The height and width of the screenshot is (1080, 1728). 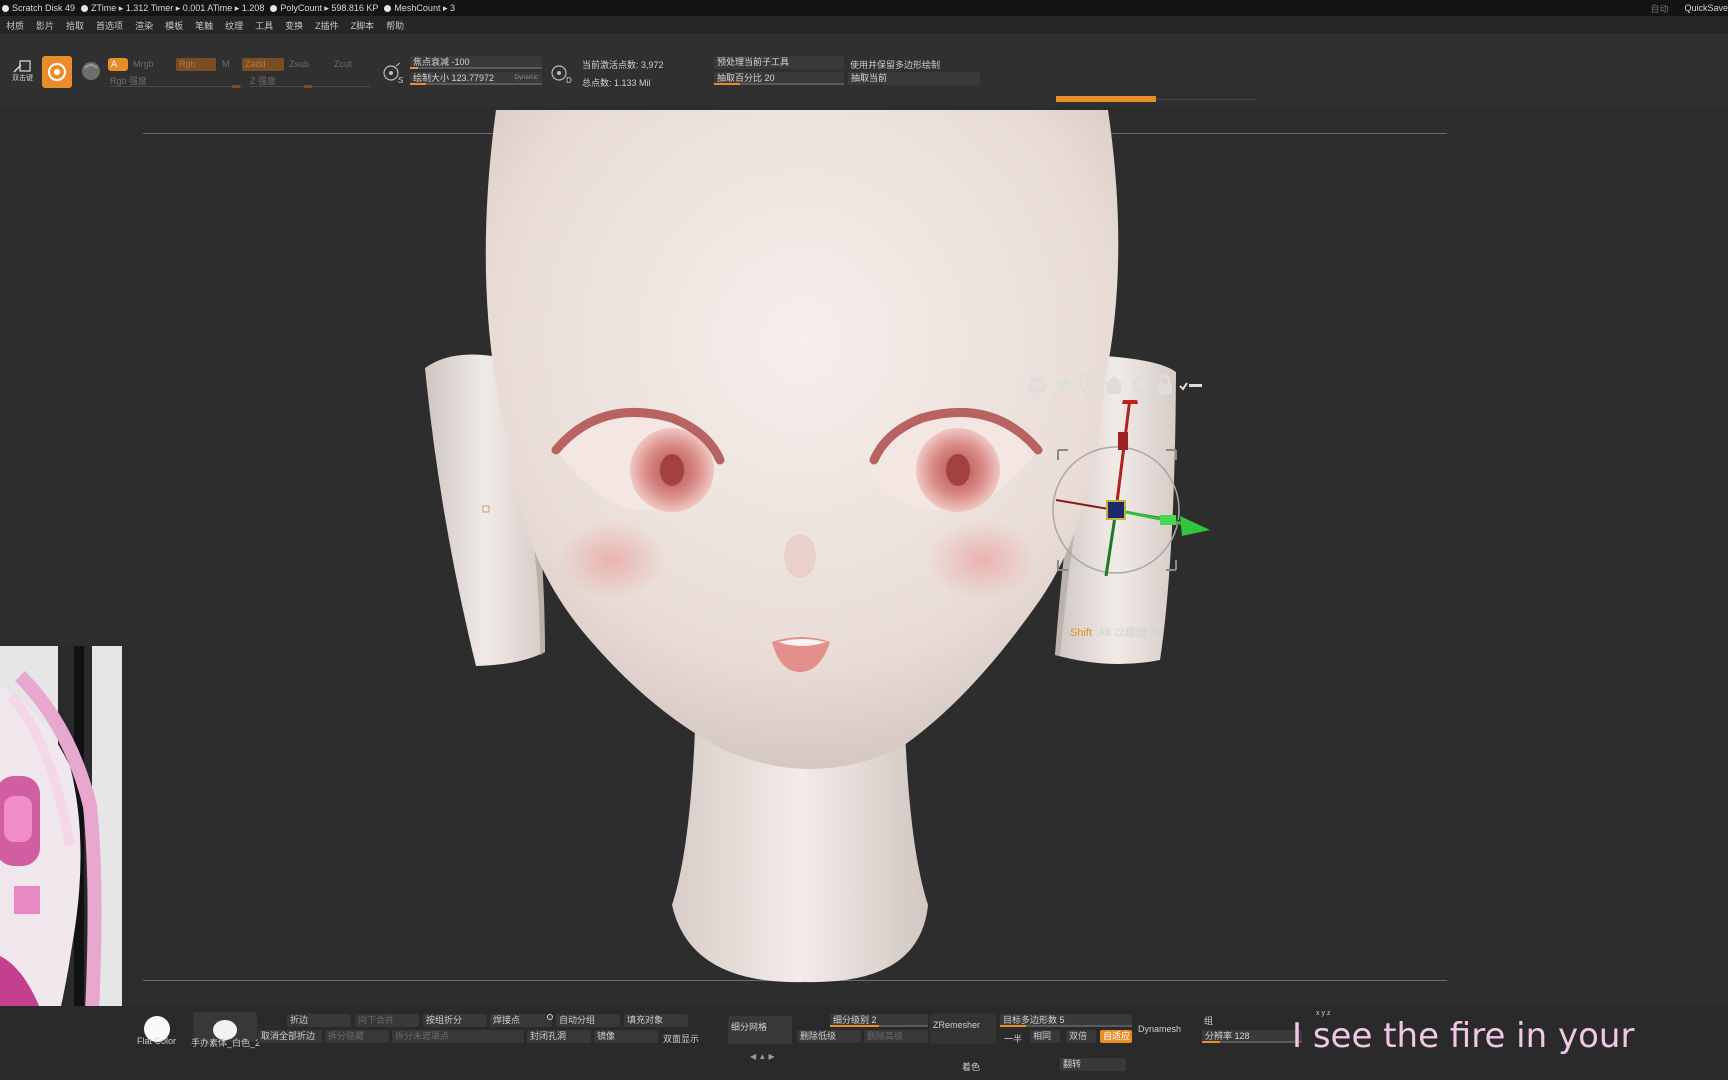 I want to click on colorize-toggle: 着色, so click(x=971, y=1066).